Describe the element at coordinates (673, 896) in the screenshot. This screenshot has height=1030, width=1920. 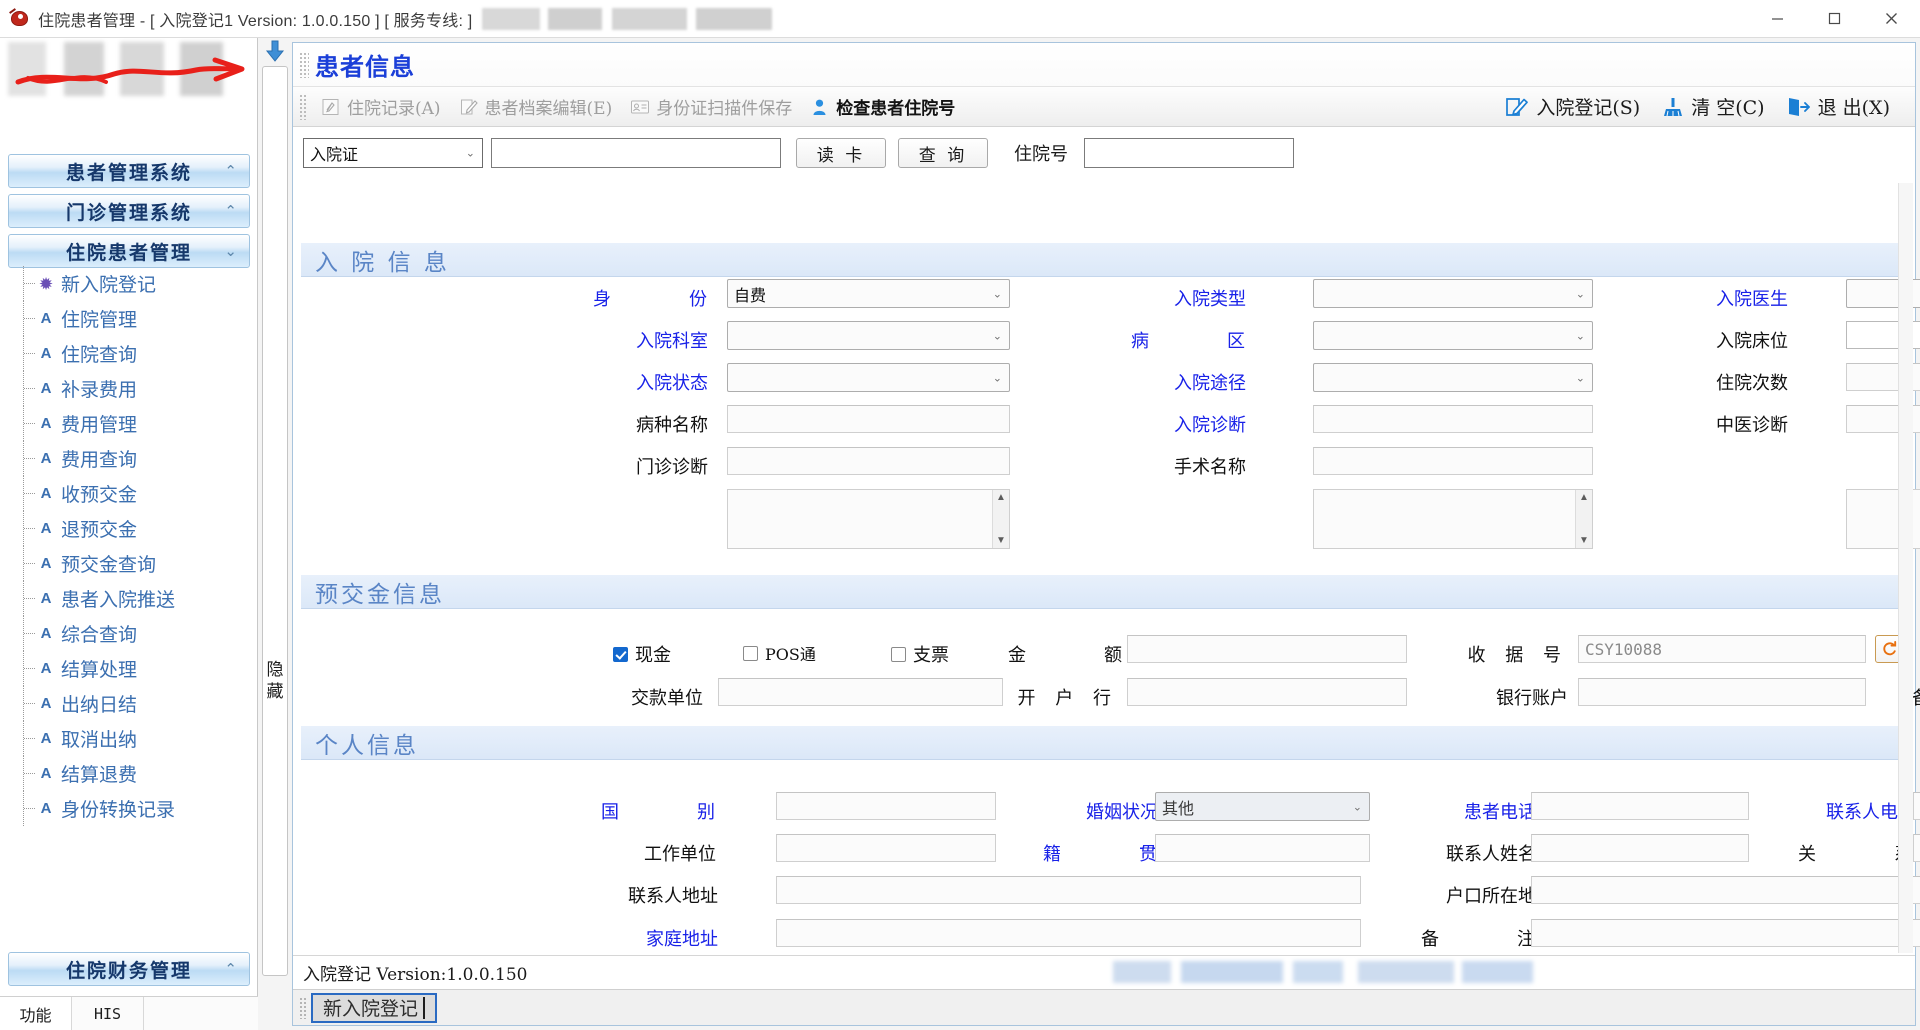
I see `label-contact-address: 联系人地址` at that location.